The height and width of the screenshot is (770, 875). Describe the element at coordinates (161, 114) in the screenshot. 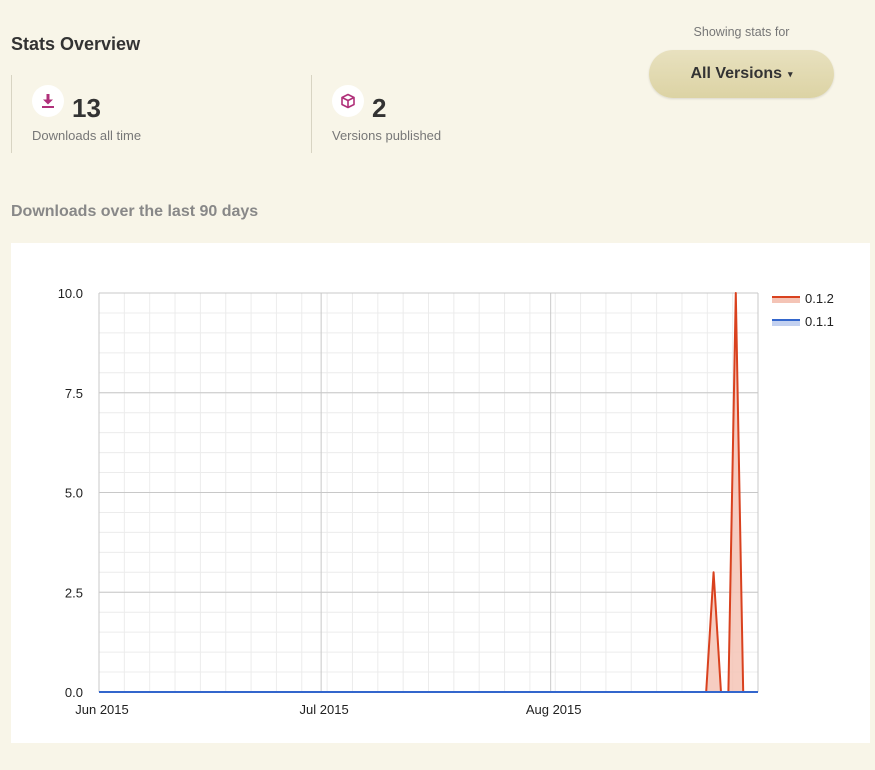

I see `downloads-stat: 13 Downloads all time` at that location.